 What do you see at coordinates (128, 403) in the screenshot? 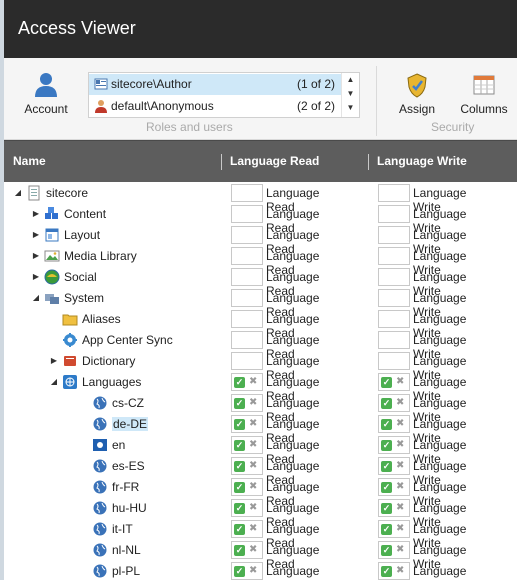
I see `tree-item-label: cs-CZ` at bounding box center [128, 403].